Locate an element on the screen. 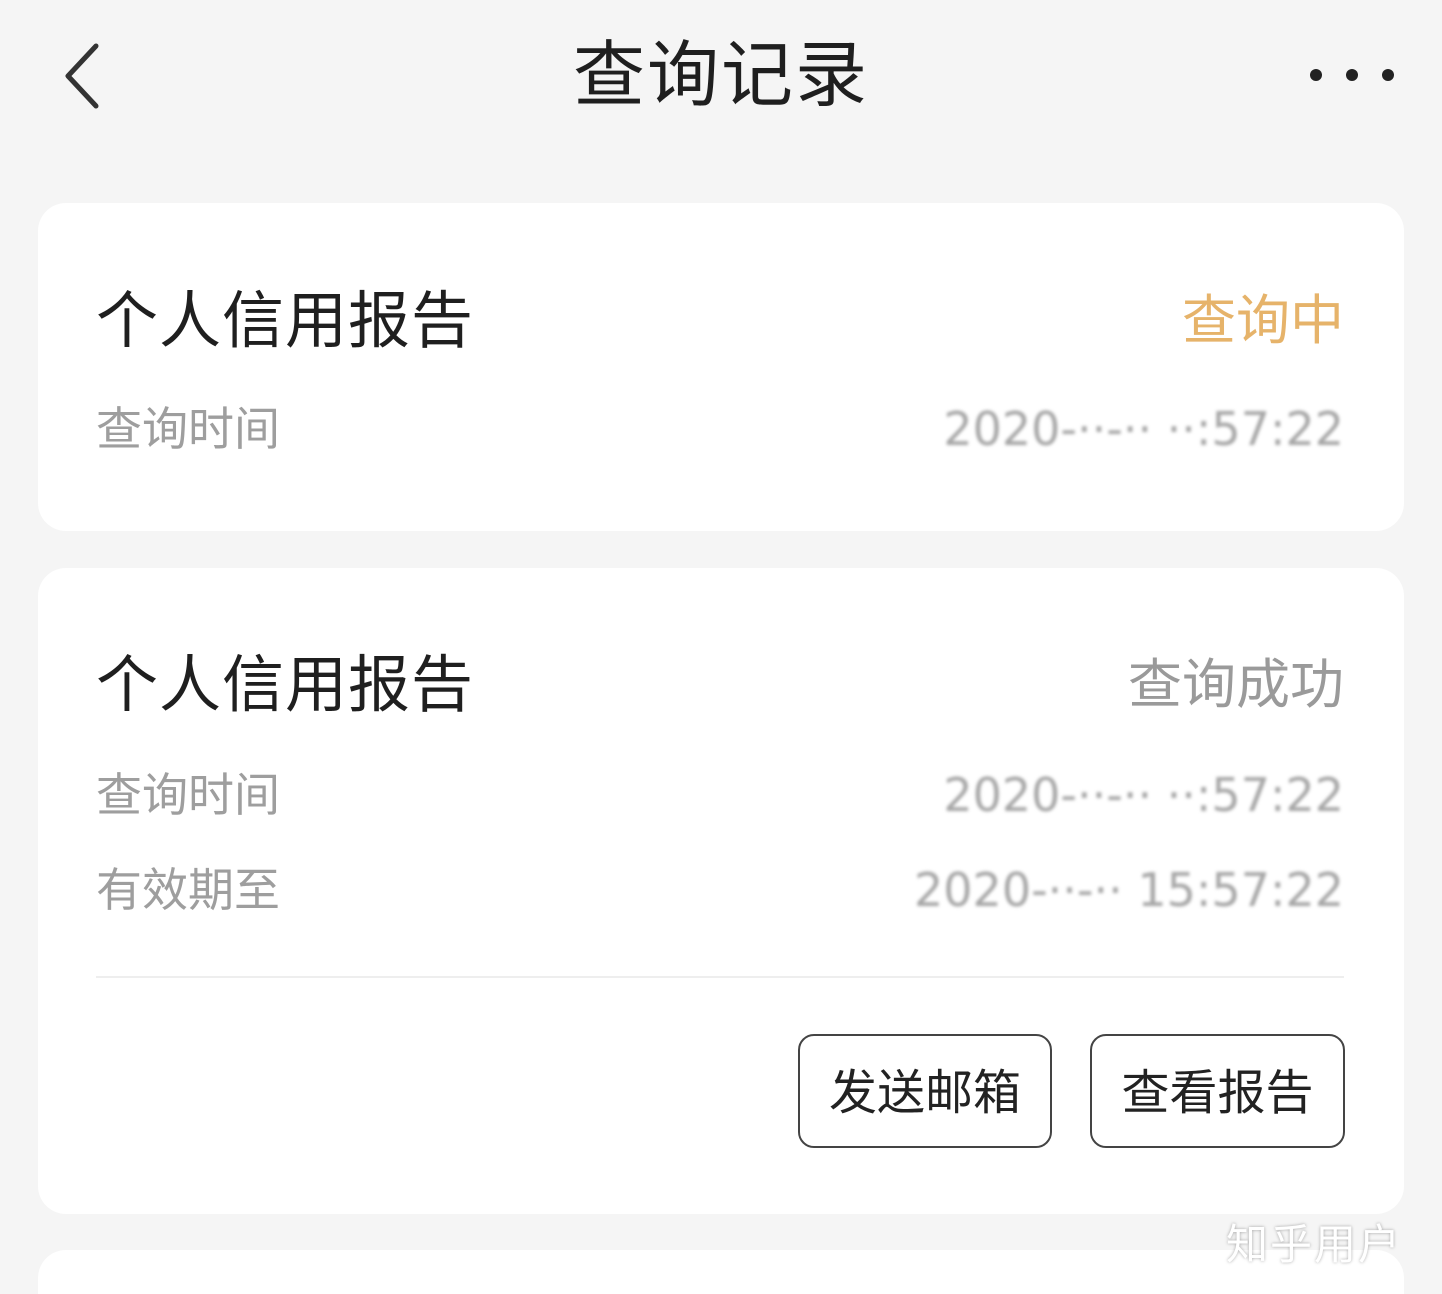  valid-until-value: 2020-··-·· 15:57:22 is located at coordinates (1129, 890).